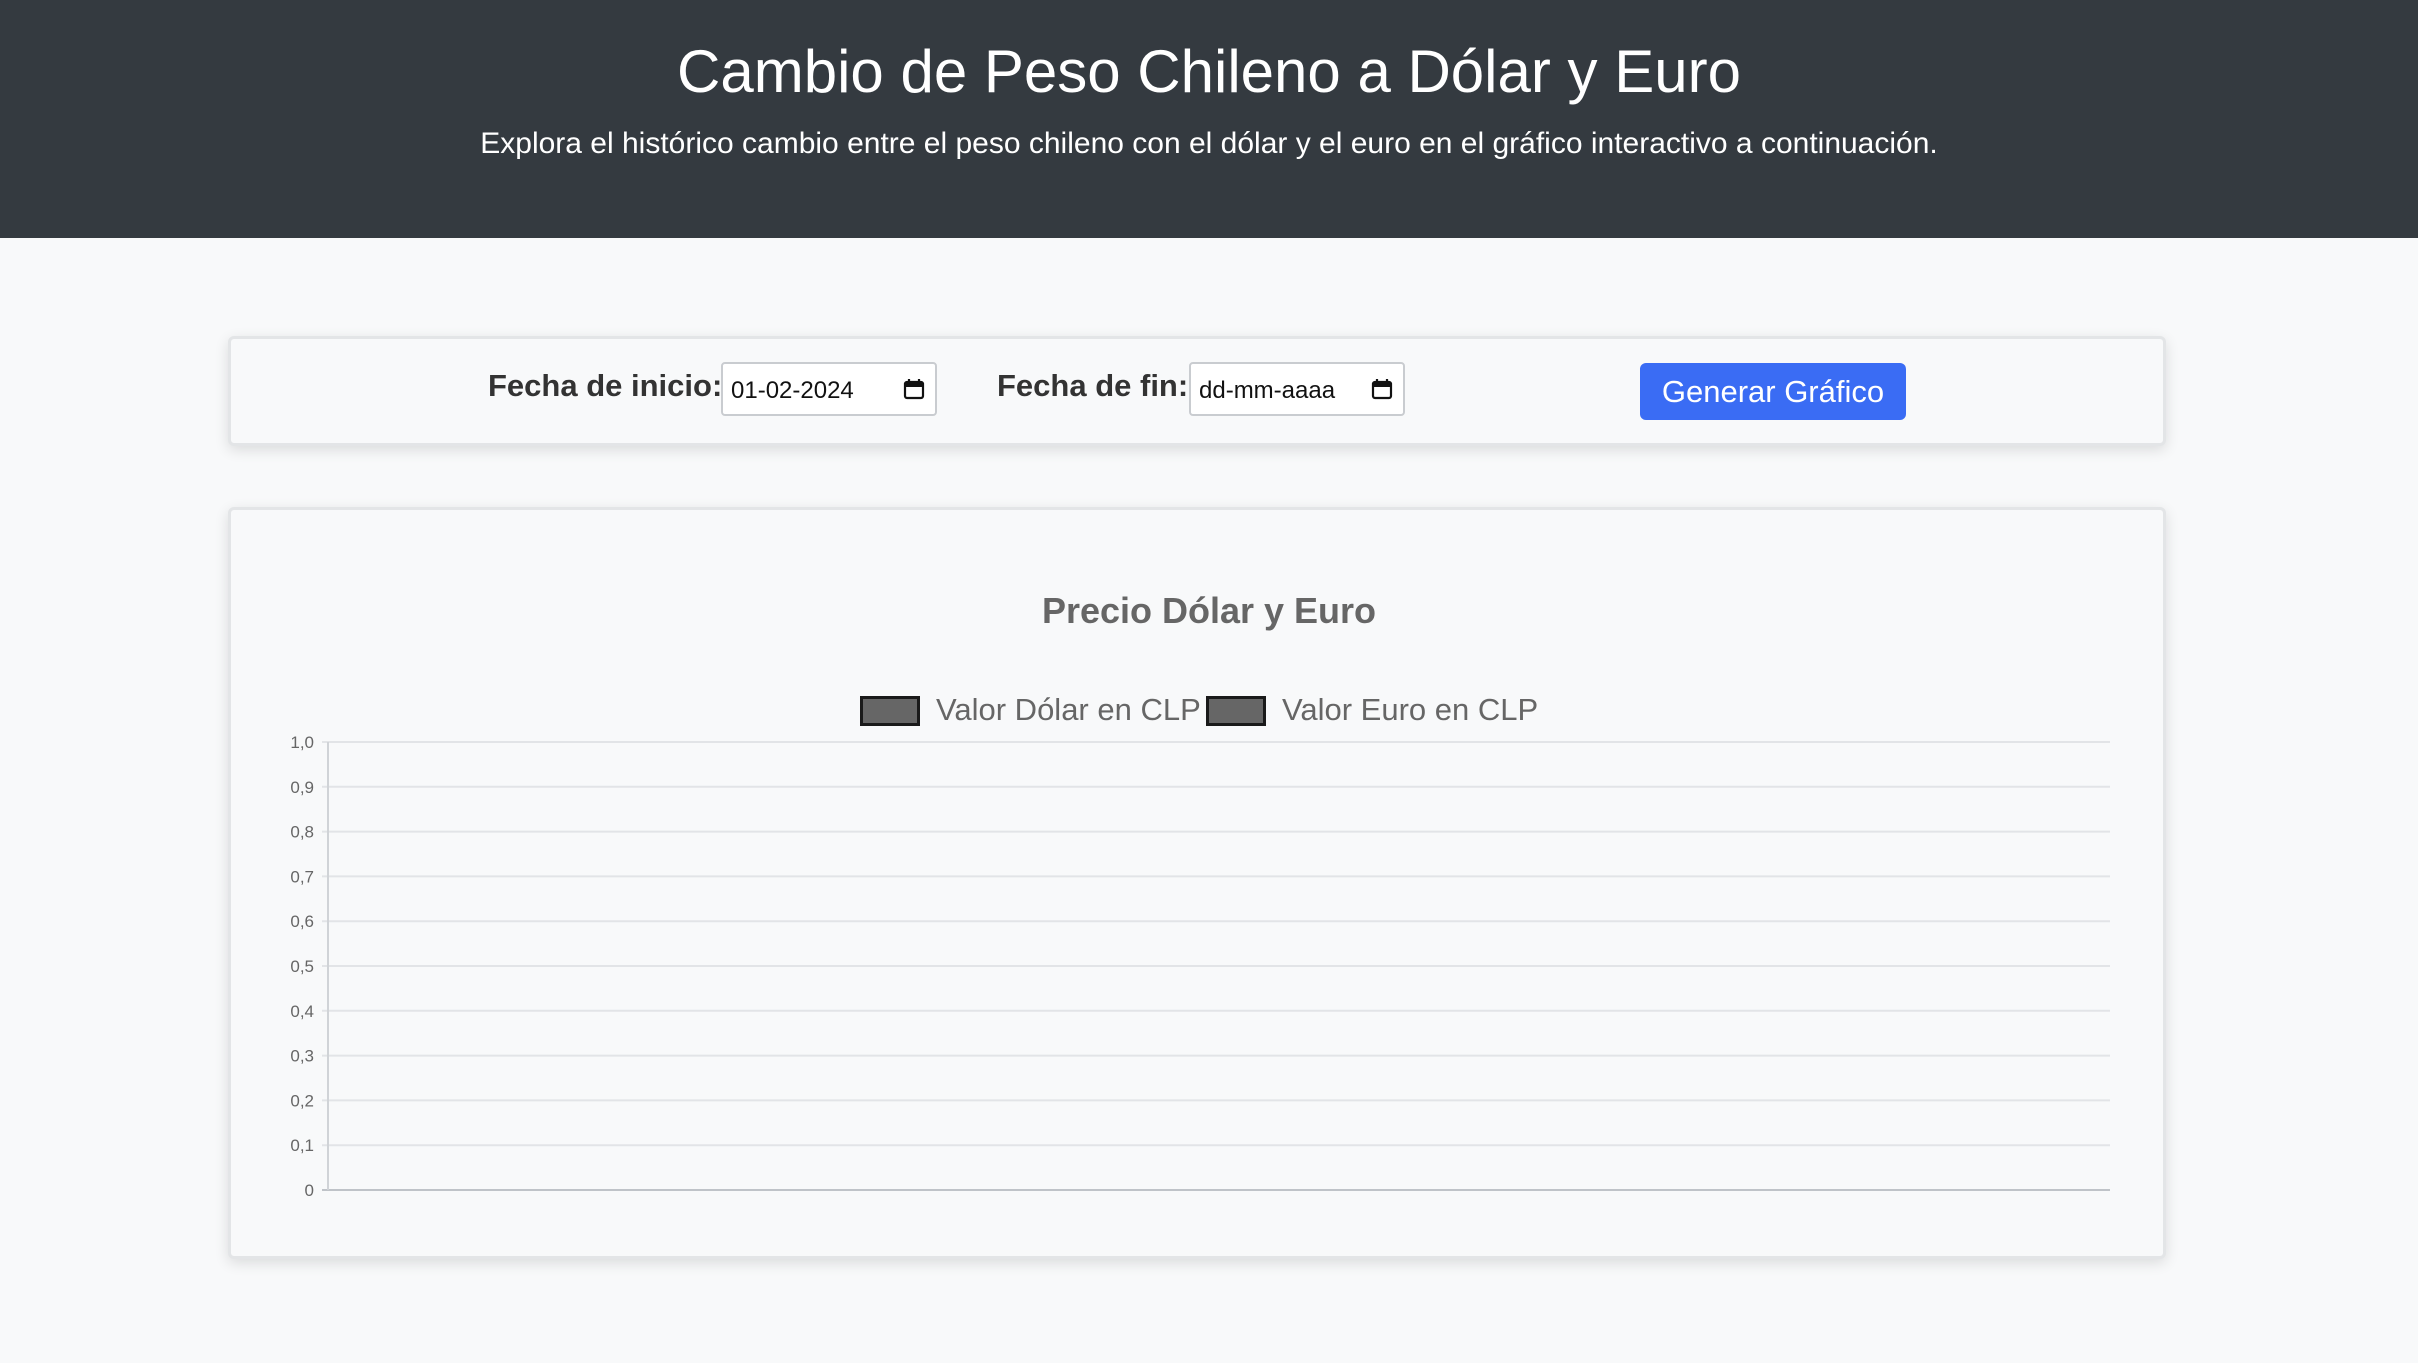  What do you see at coordinates (302, 832) in the screenshot?
I see `y-tick-label: 0,8` at bounding box center [302, 832].